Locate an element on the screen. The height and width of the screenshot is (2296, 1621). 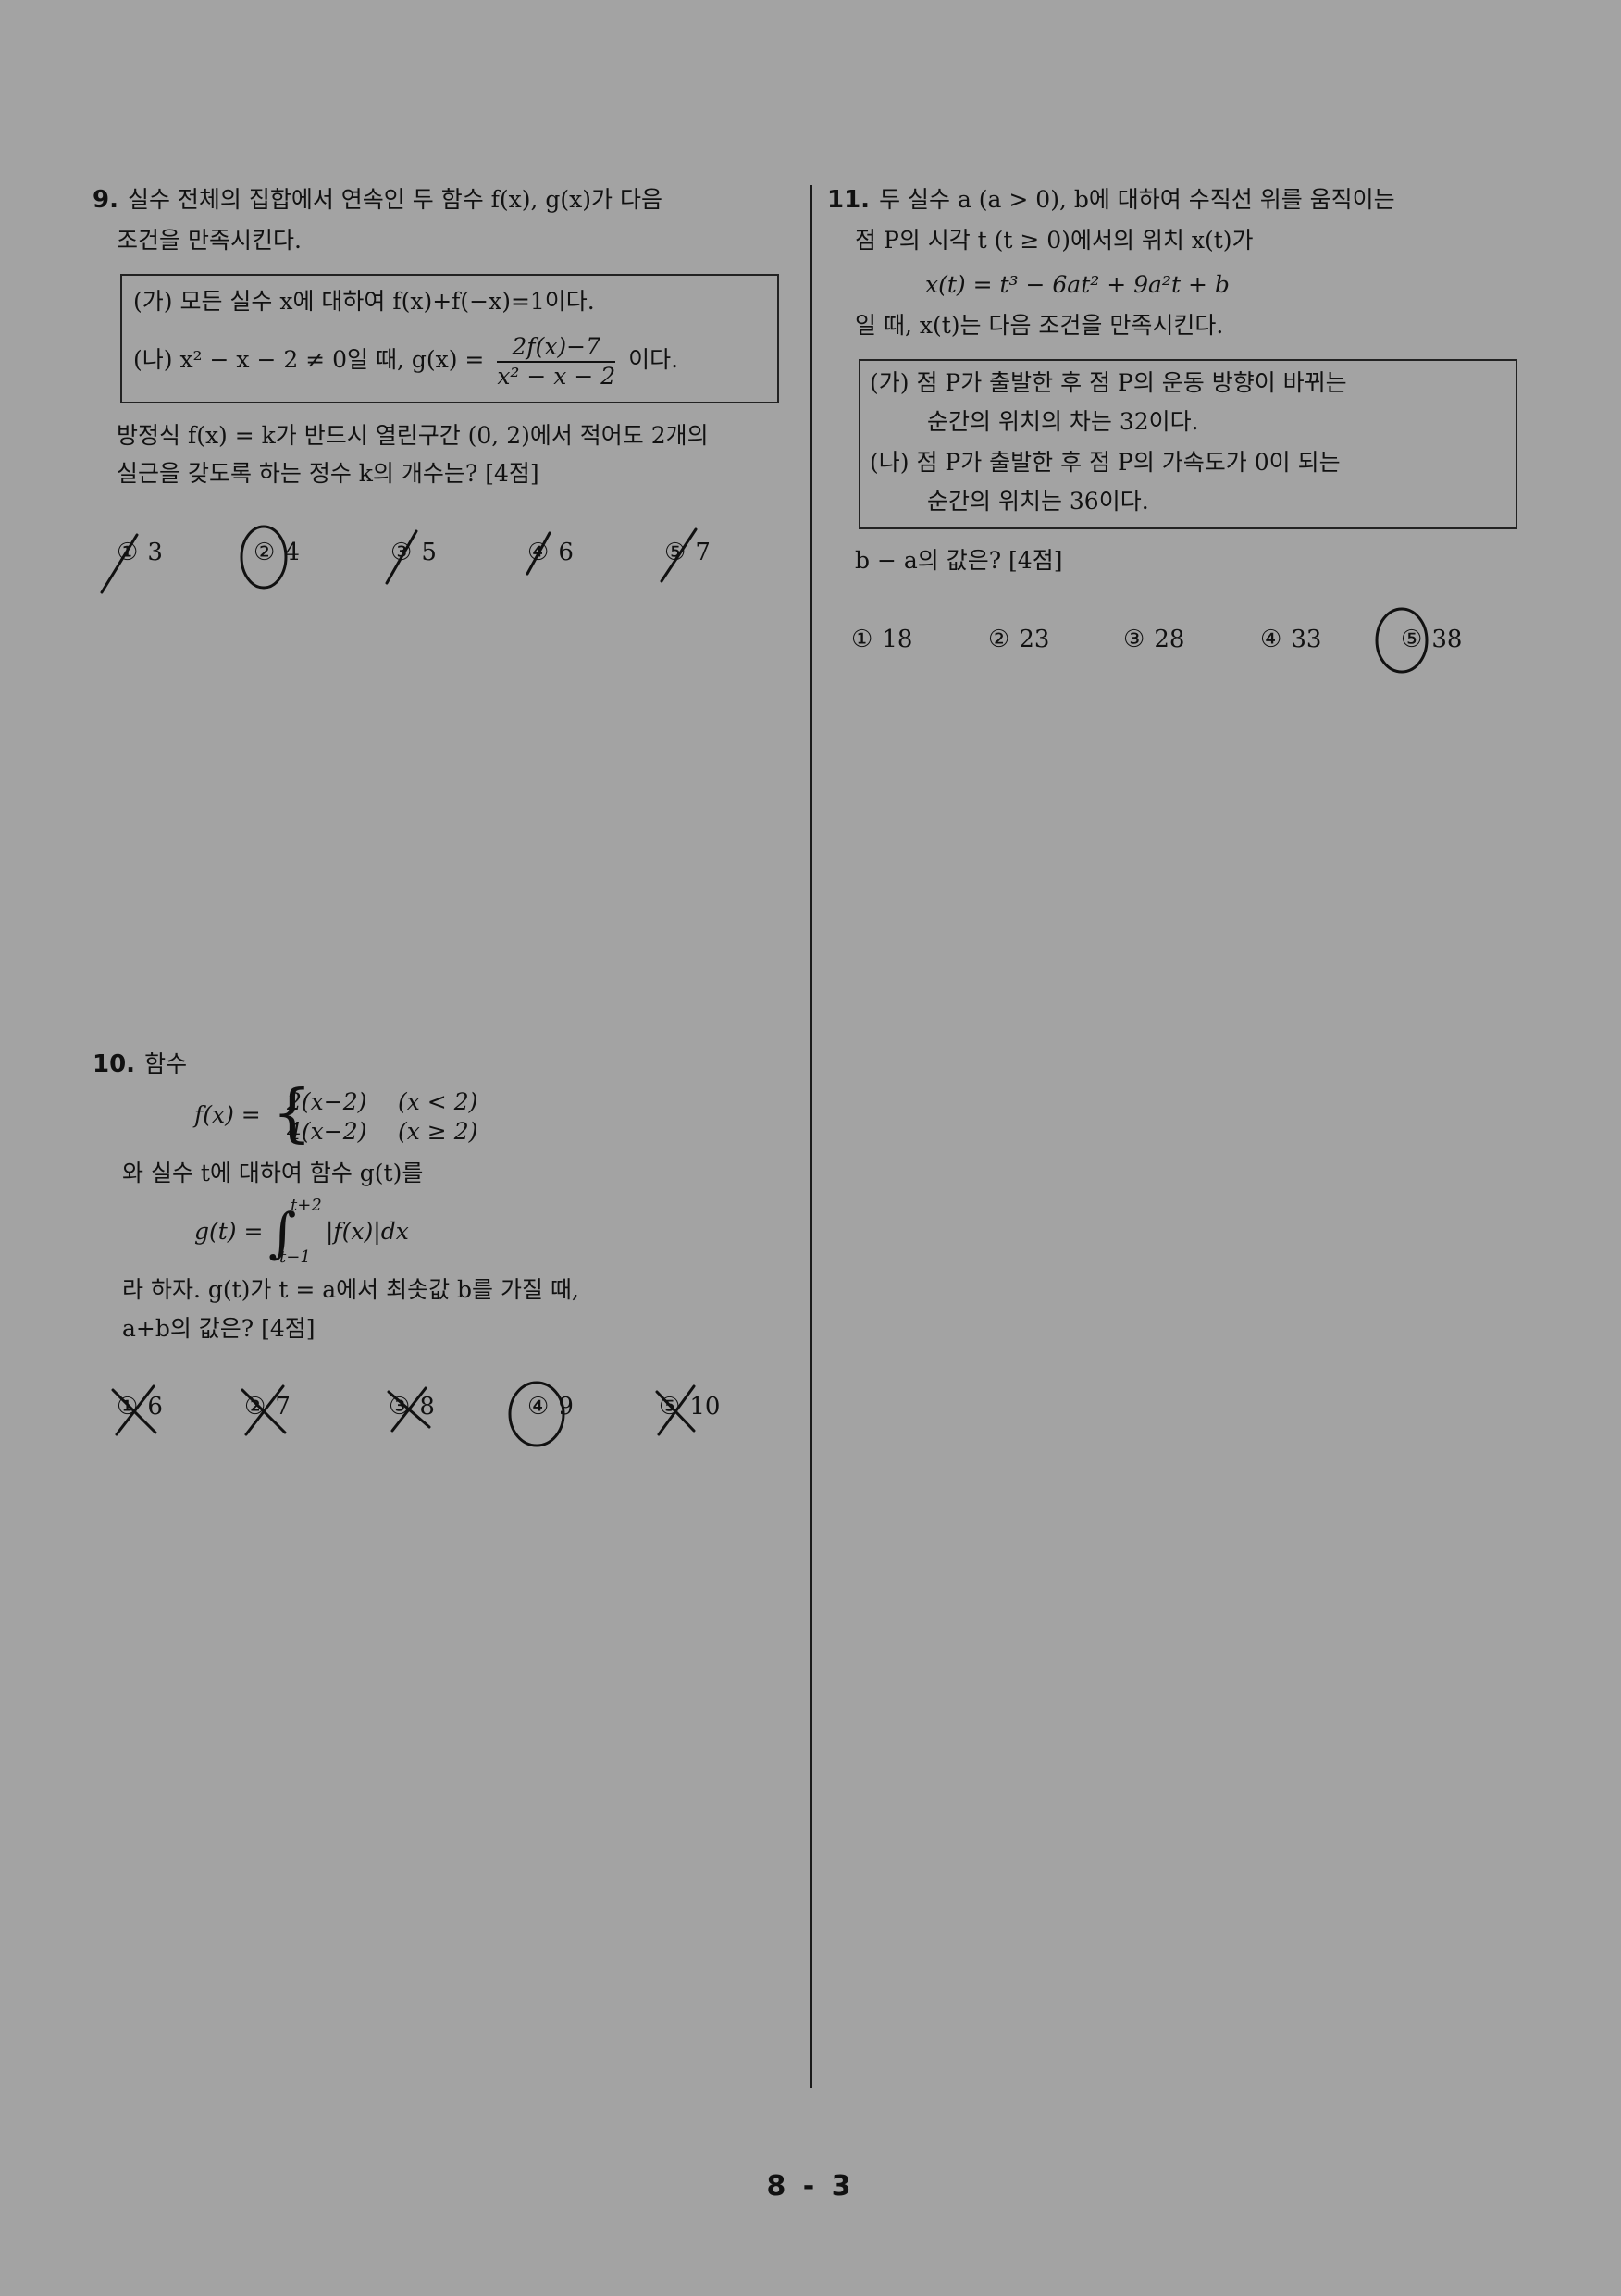
choice-value: 18 is located at coordinates (898, 640).